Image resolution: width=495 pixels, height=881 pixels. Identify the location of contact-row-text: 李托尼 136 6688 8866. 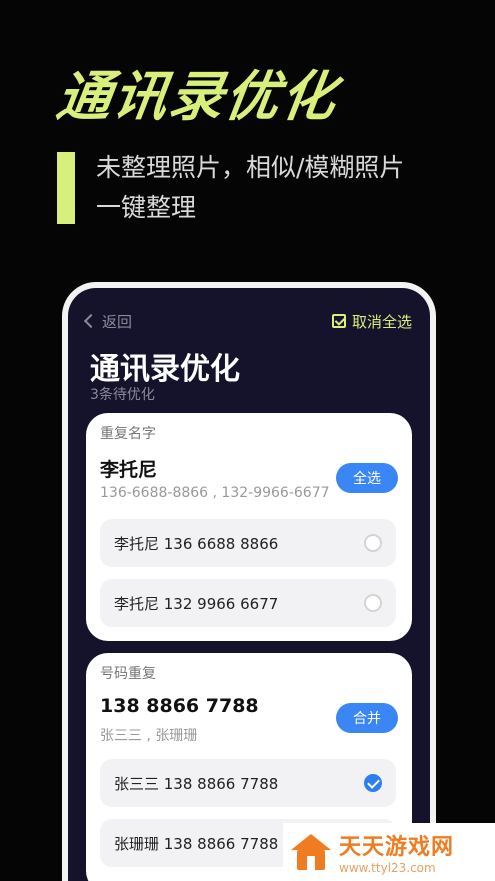
(196, 543).